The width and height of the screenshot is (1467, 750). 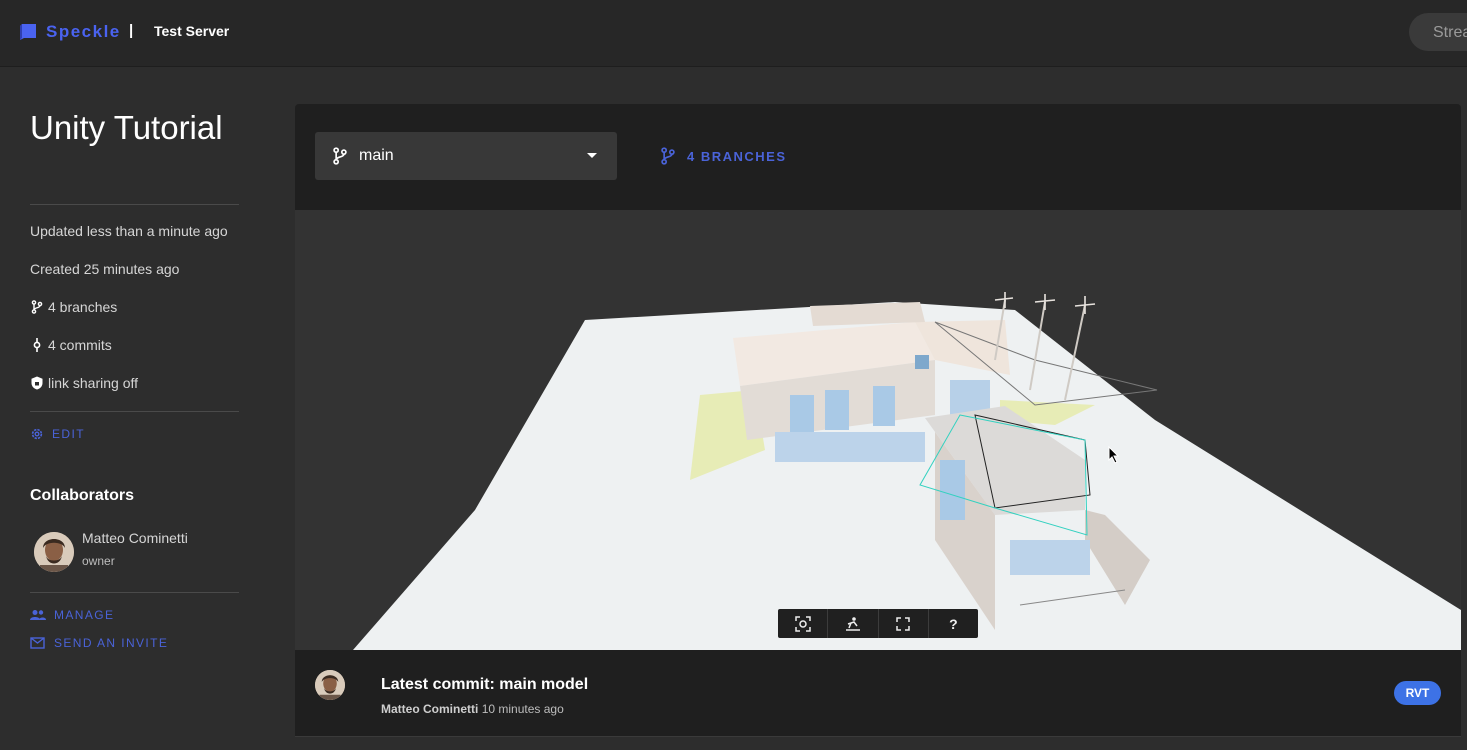 I want to click on collaborator-role: owner, so click(x=98, y=561).